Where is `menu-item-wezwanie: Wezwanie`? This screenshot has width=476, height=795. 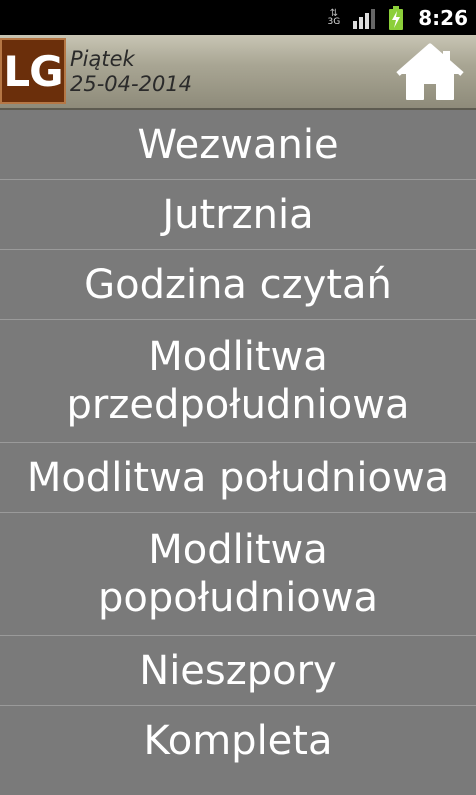 menu-item-wezwanie: Wezwanie is located at coordinates (238, 145).